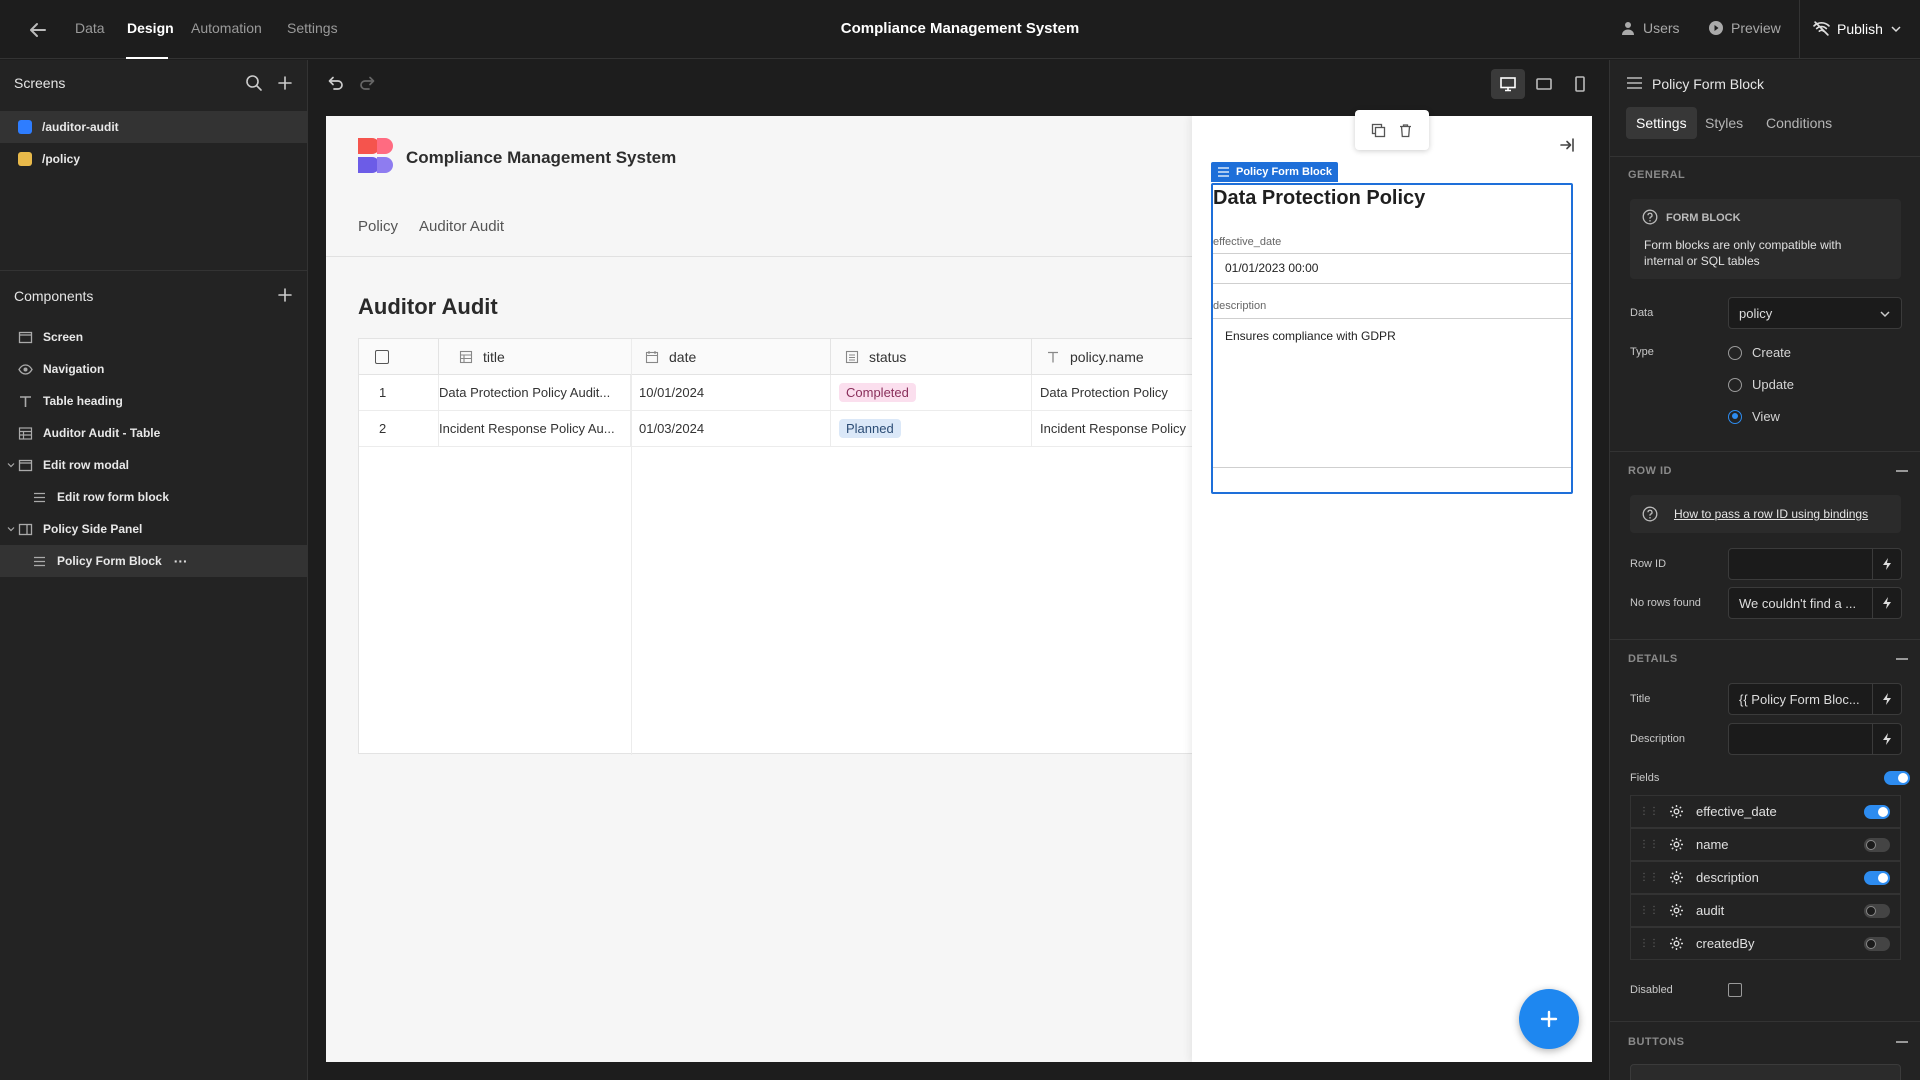 The width and height of the screenshot is (1920, 1080). What do you see at coordinates (931, 357) in the screenshot?
I see `table-header-status: status` at bounding box center [931, 357].